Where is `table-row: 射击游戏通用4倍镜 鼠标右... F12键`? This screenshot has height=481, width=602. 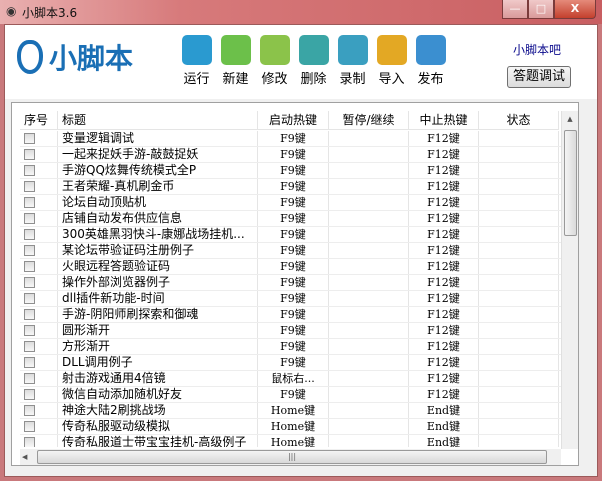 table-row: 射击游戏通用4倍镜 鼠标右... F12键 is located at coordinates (290, 379).